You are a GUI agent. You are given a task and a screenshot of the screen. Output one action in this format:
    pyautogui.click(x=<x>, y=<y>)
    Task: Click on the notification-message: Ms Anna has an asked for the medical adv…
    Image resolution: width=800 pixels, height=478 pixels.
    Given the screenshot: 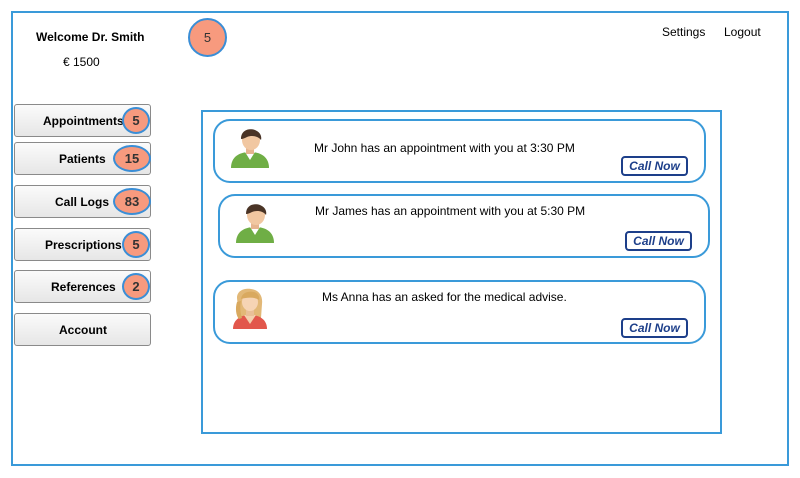 What is the action you would take?
    pyautogui.click(x=444, y=297)
    